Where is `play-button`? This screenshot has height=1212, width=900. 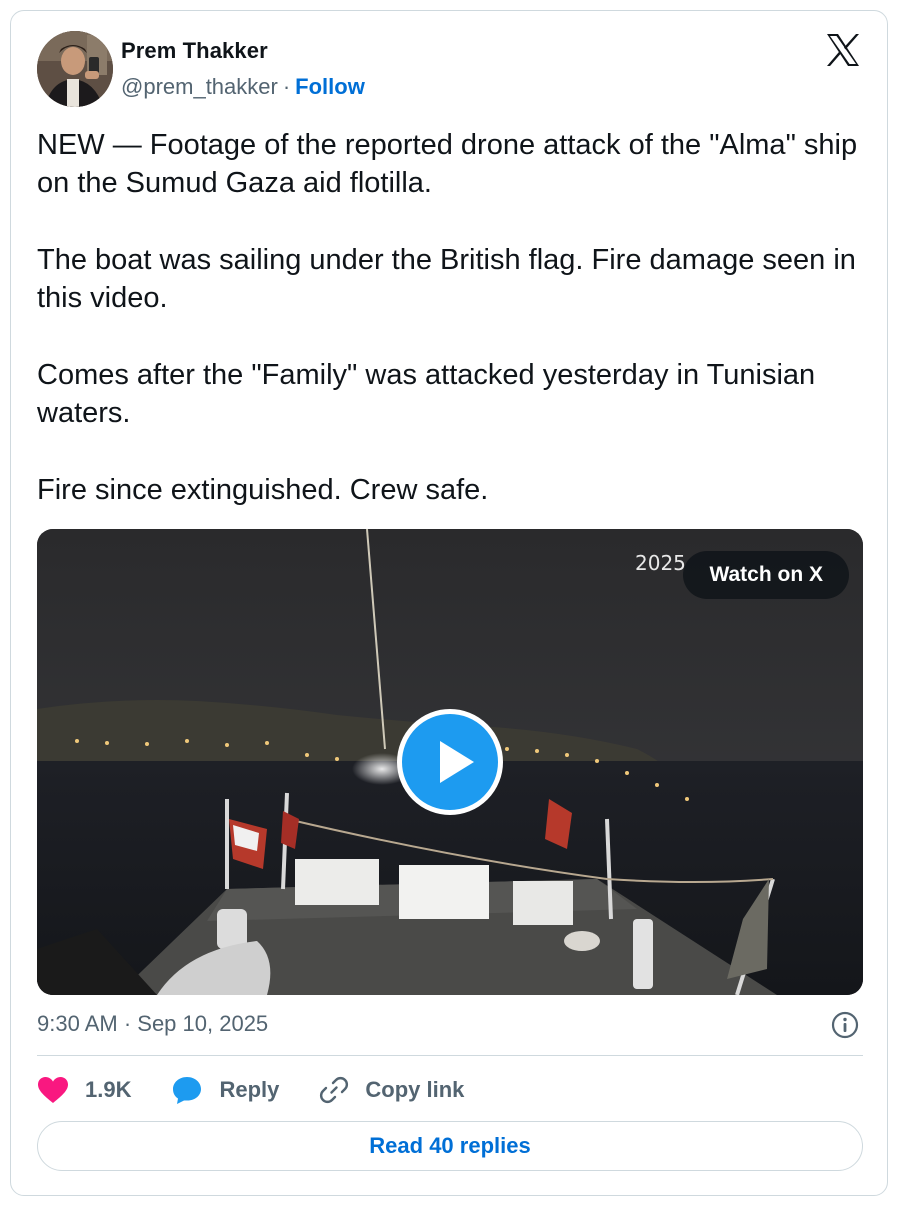 play-button is located at coordinates (450, 762).